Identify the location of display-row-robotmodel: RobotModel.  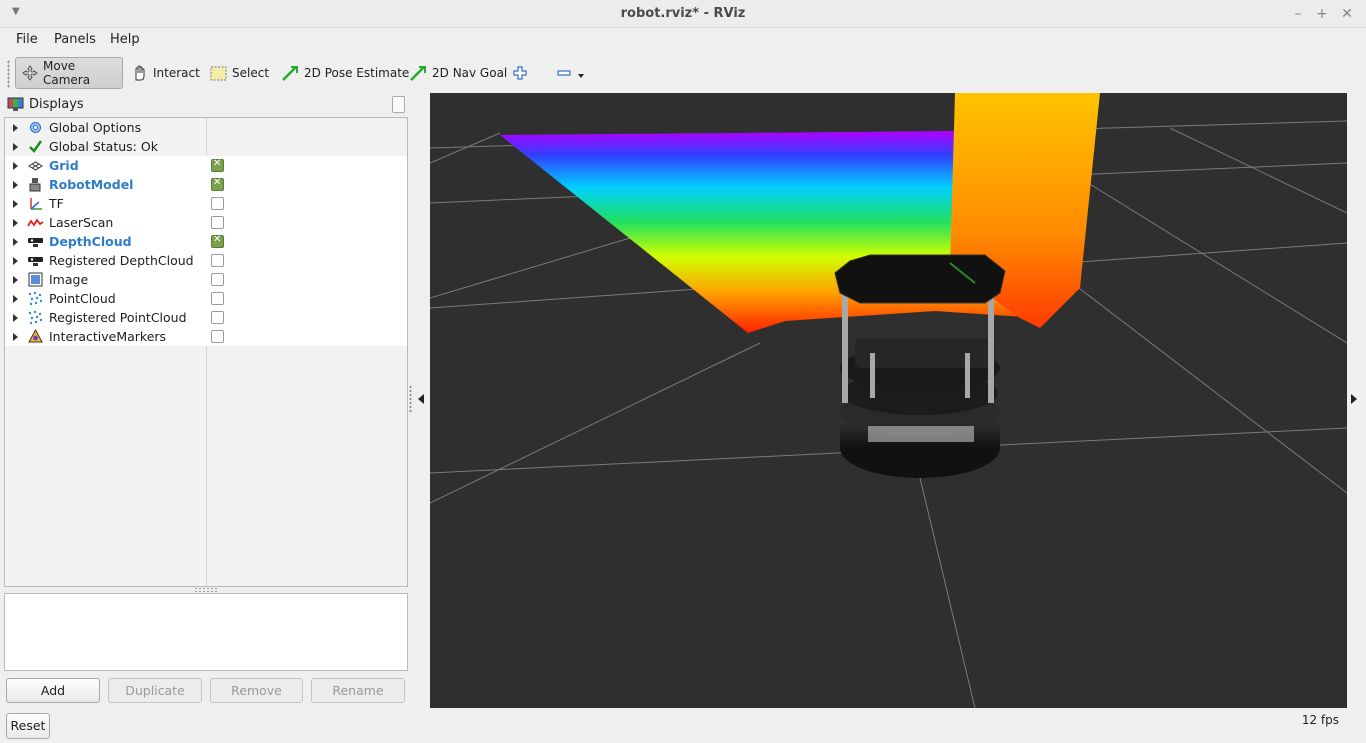
(206, 184).